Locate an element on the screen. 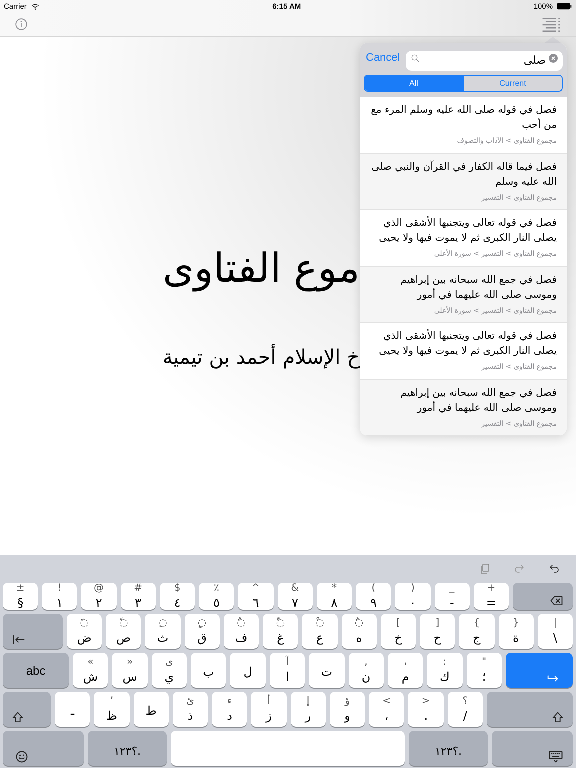  keyboard-key: ◌ً ص is located at coordinates (124, 631).